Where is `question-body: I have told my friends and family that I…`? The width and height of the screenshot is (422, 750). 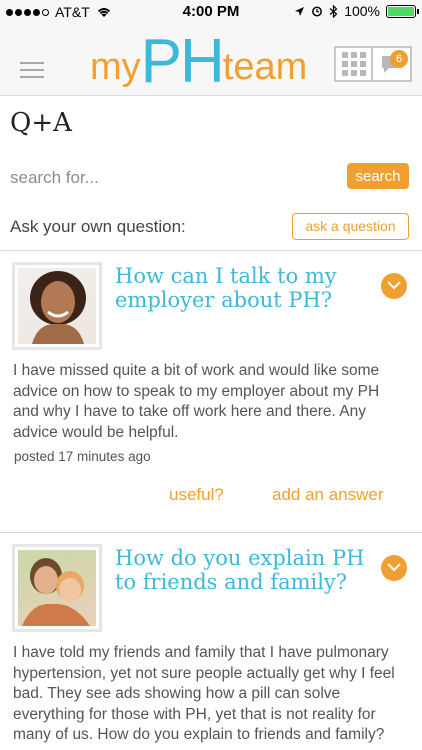
question-body: I have told my friends and family that I… is located at coordinates (204, 693).